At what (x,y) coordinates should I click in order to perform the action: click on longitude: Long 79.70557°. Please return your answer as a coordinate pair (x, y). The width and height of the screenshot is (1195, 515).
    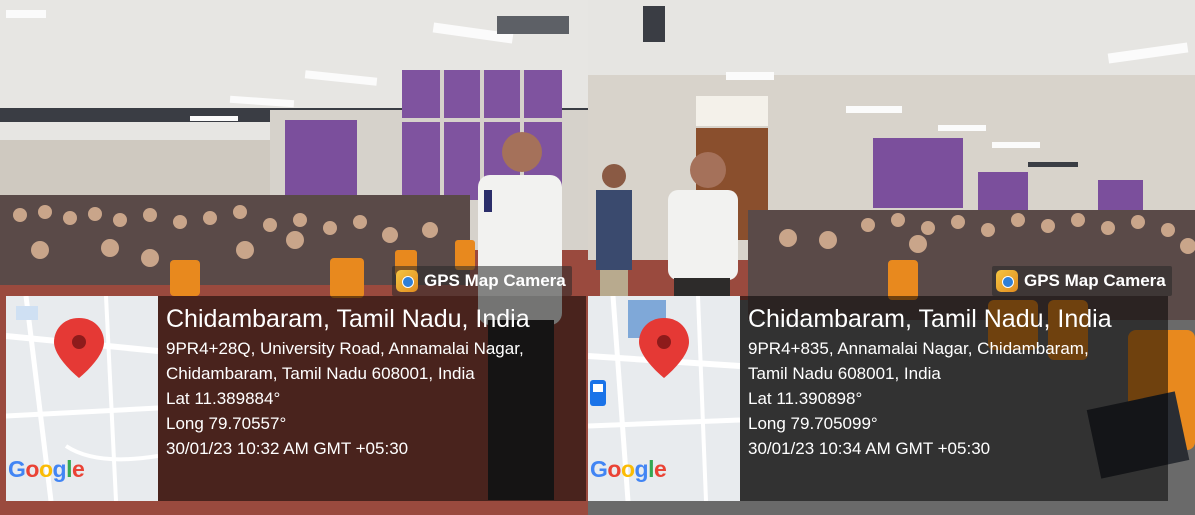
    Looking at the image, I should click on (226, 423).